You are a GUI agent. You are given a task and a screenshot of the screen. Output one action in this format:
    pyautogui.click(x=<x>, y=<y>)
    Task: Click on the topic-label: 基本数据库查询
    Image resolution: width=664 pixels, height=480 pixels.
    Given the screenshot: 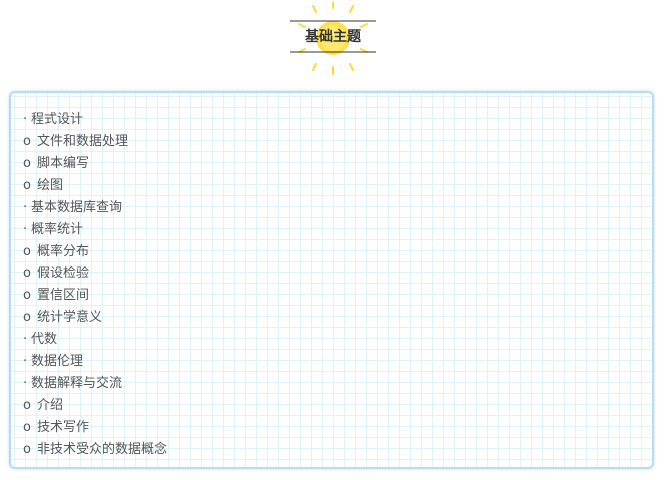 What is the action you would take?
    pyautogui.click(x=77, y=207)
    